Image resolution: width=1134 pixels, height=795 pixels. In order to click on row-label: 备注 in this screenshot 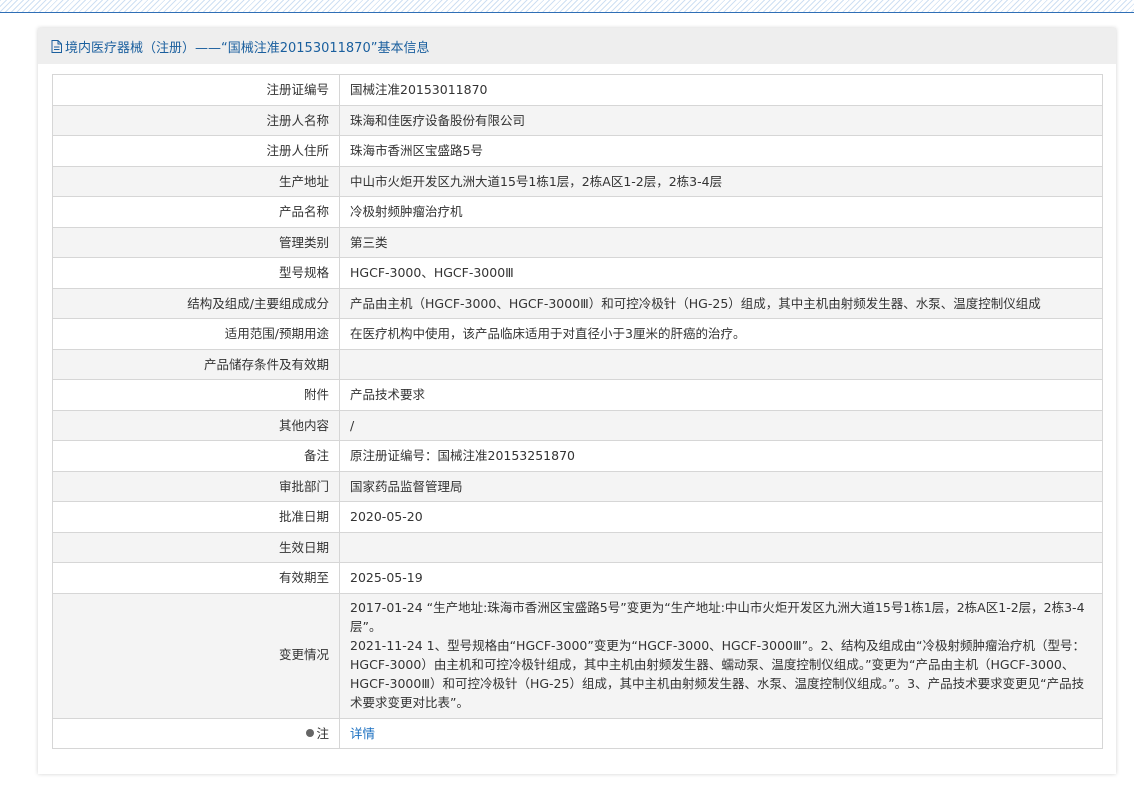, I will do `click(196, 456)`.